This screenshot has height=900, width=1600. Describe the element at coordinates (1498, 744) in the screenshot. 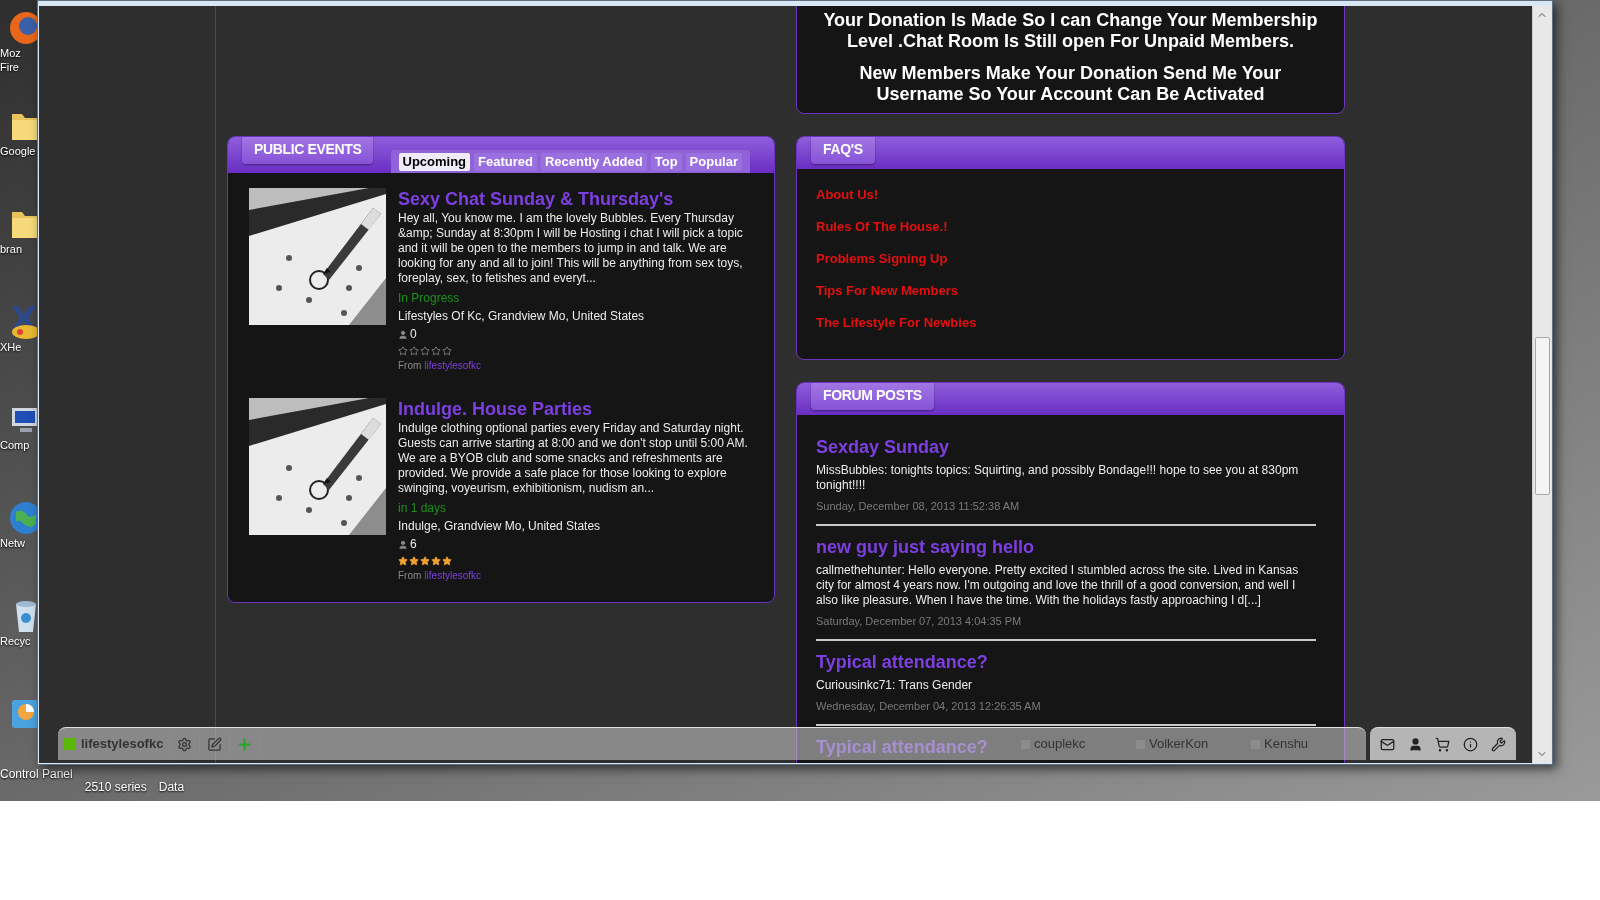

I see `wrench-icon` at that location.